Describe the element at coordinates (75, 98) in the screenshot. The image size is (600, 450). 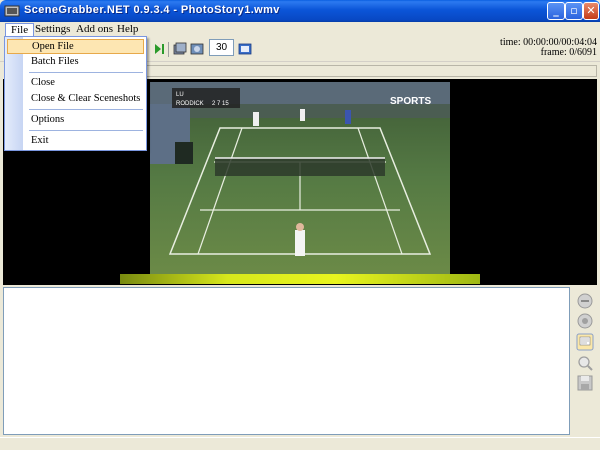
I see `menu-close-clear: Close & Clear Sceneshots` at that location.